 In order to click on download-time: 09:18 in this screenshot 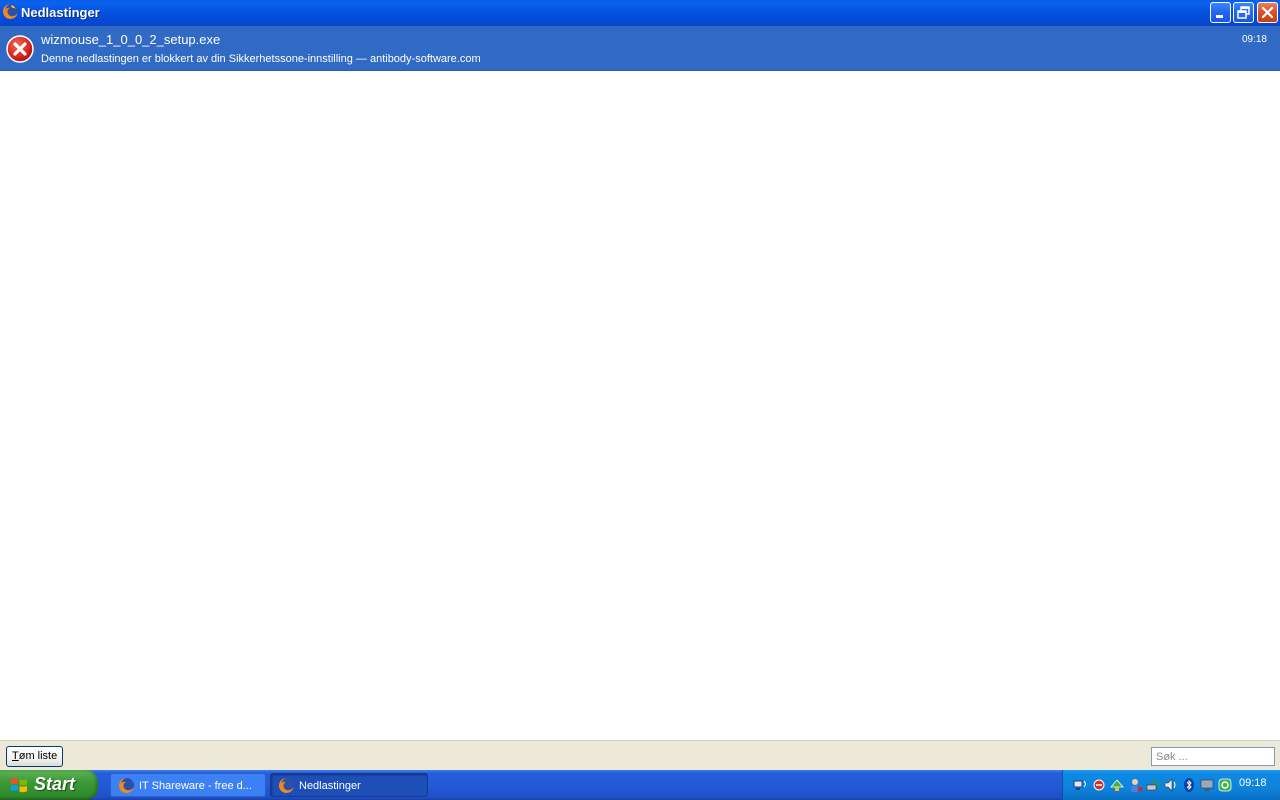, I will do `click(1254, 39)`.